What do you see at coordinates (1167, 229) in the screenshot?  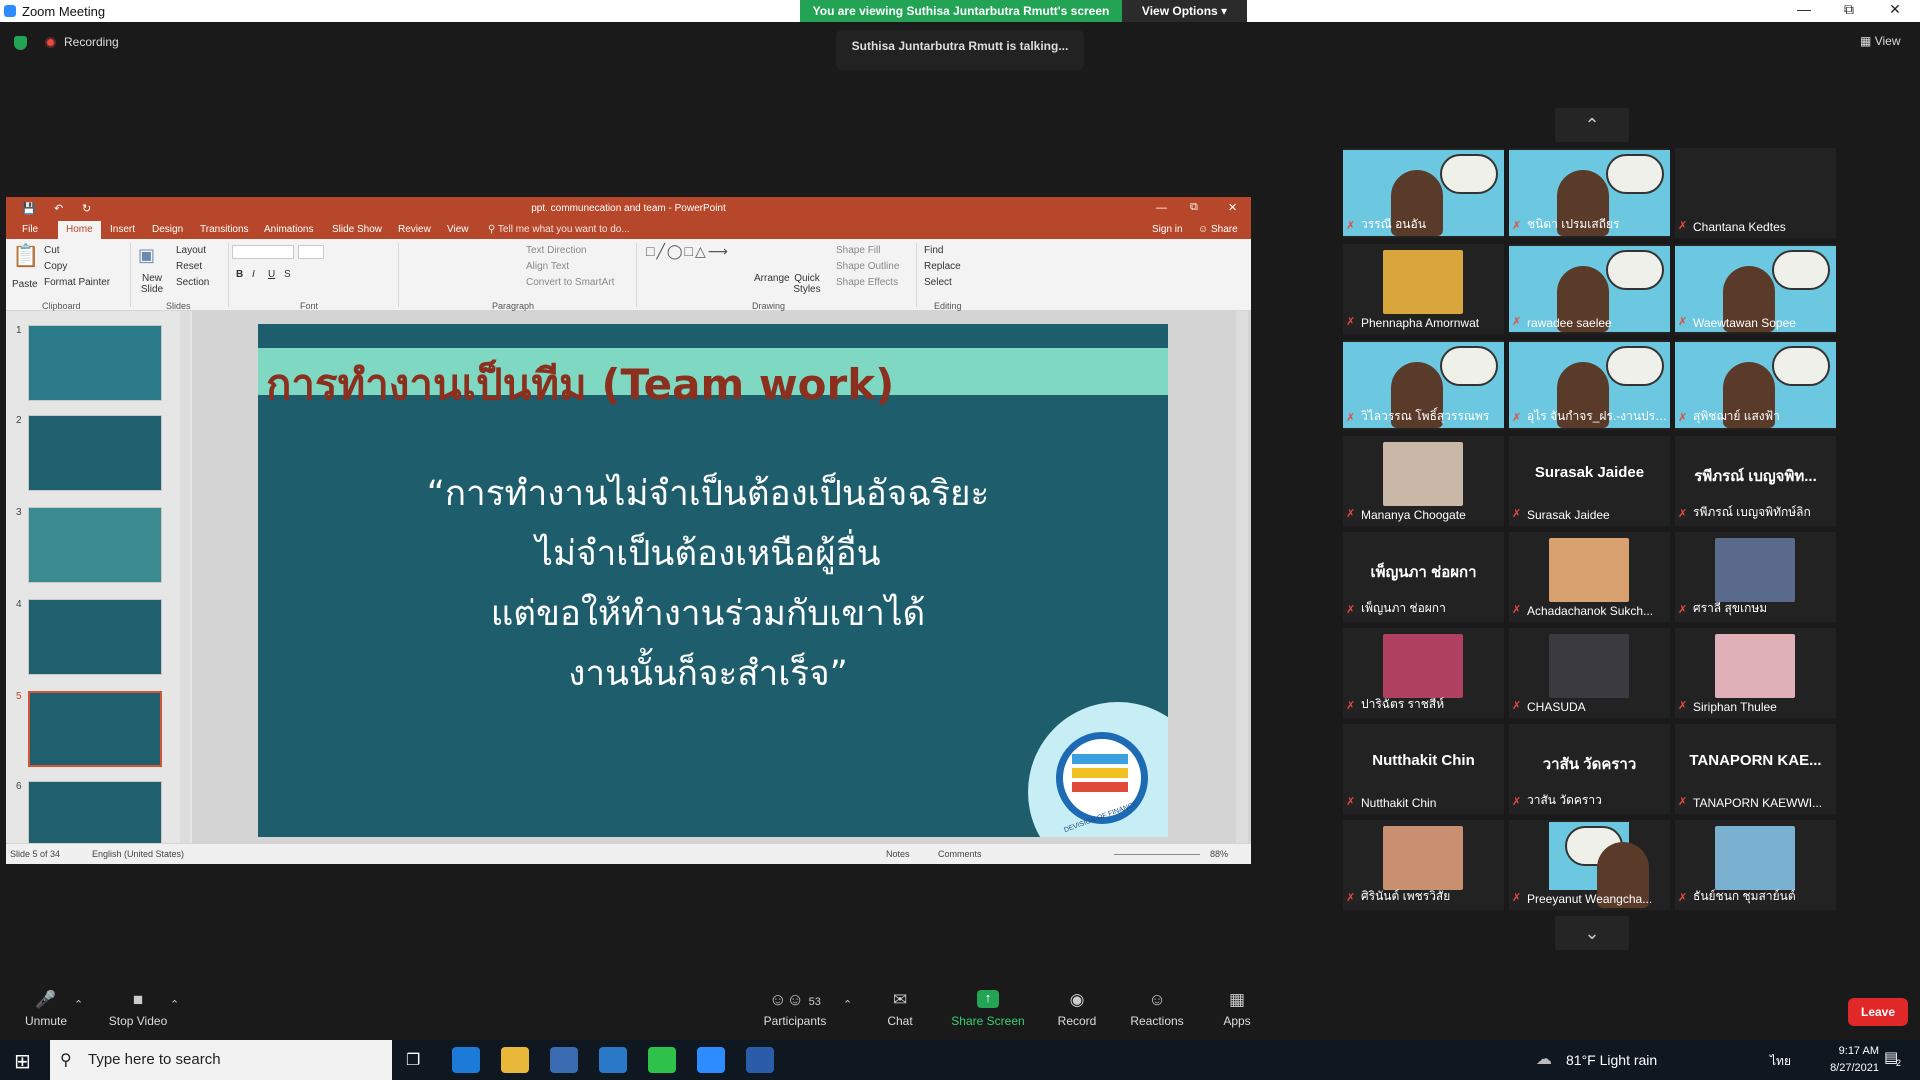 I see `sign-in-link: Sign in` at bounding box center [1167, 229].